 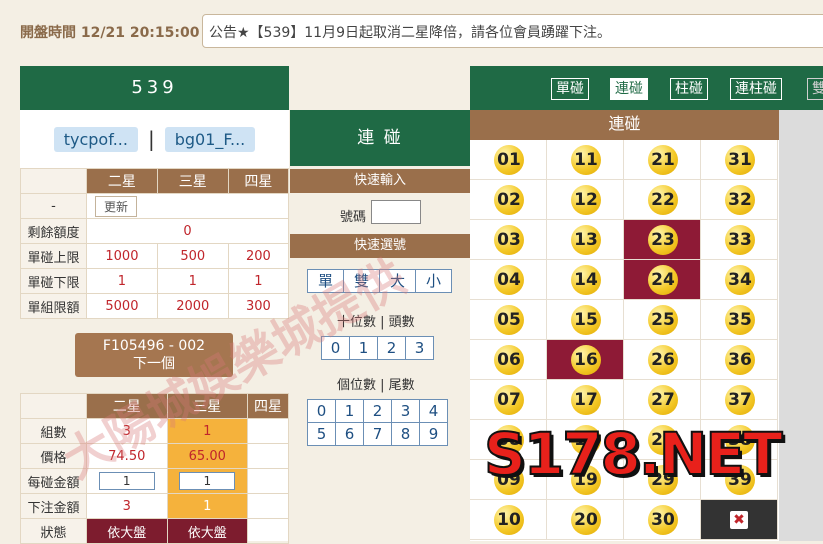 I want to click on number-cell-14: 14, so click(x=585, y=280).